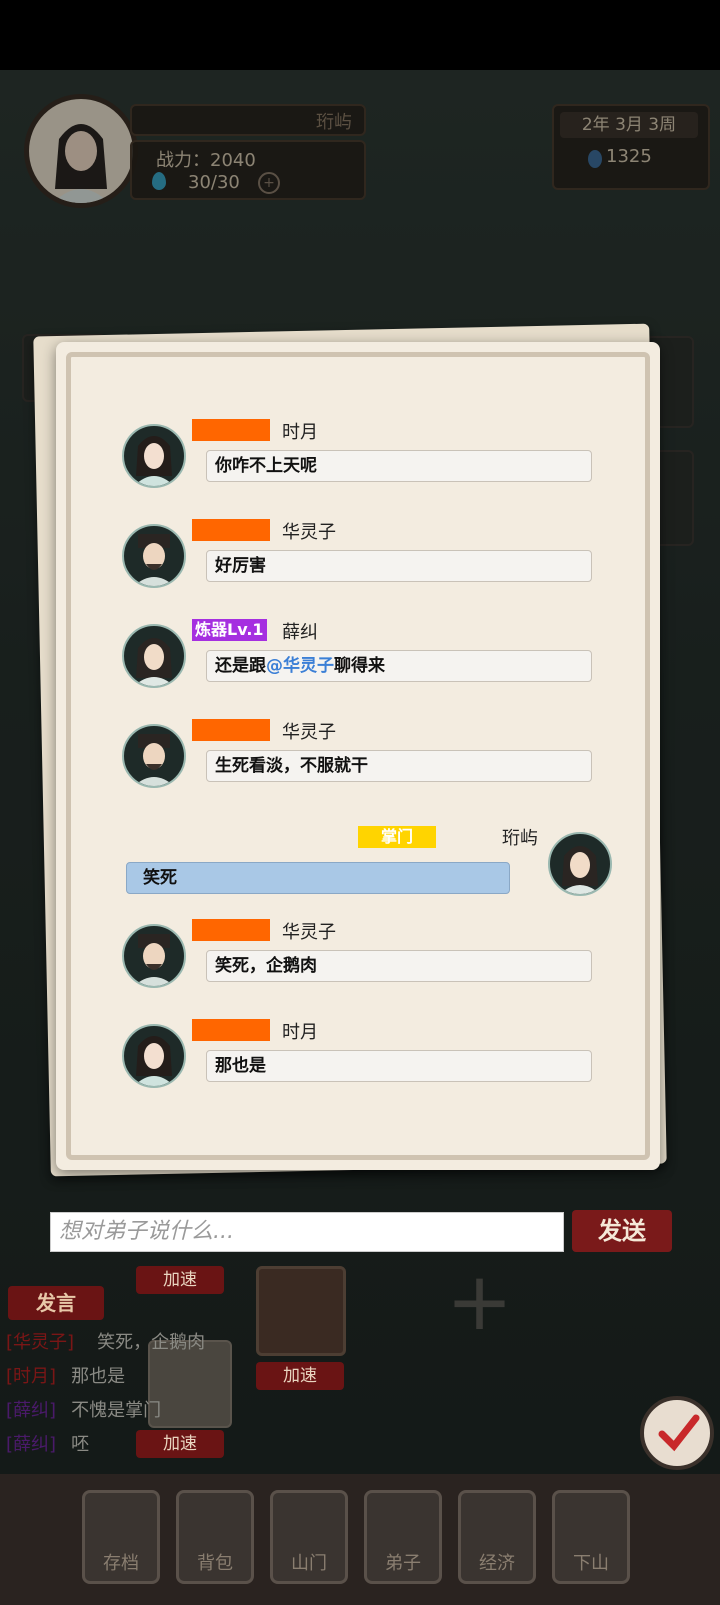 This screenshot has width=720, height=1605. What do you see at coordinates (151, 1342) in the screenshot?
I see `log-text: 笑死，企鹅肉` at bounding box center [151, 1342].